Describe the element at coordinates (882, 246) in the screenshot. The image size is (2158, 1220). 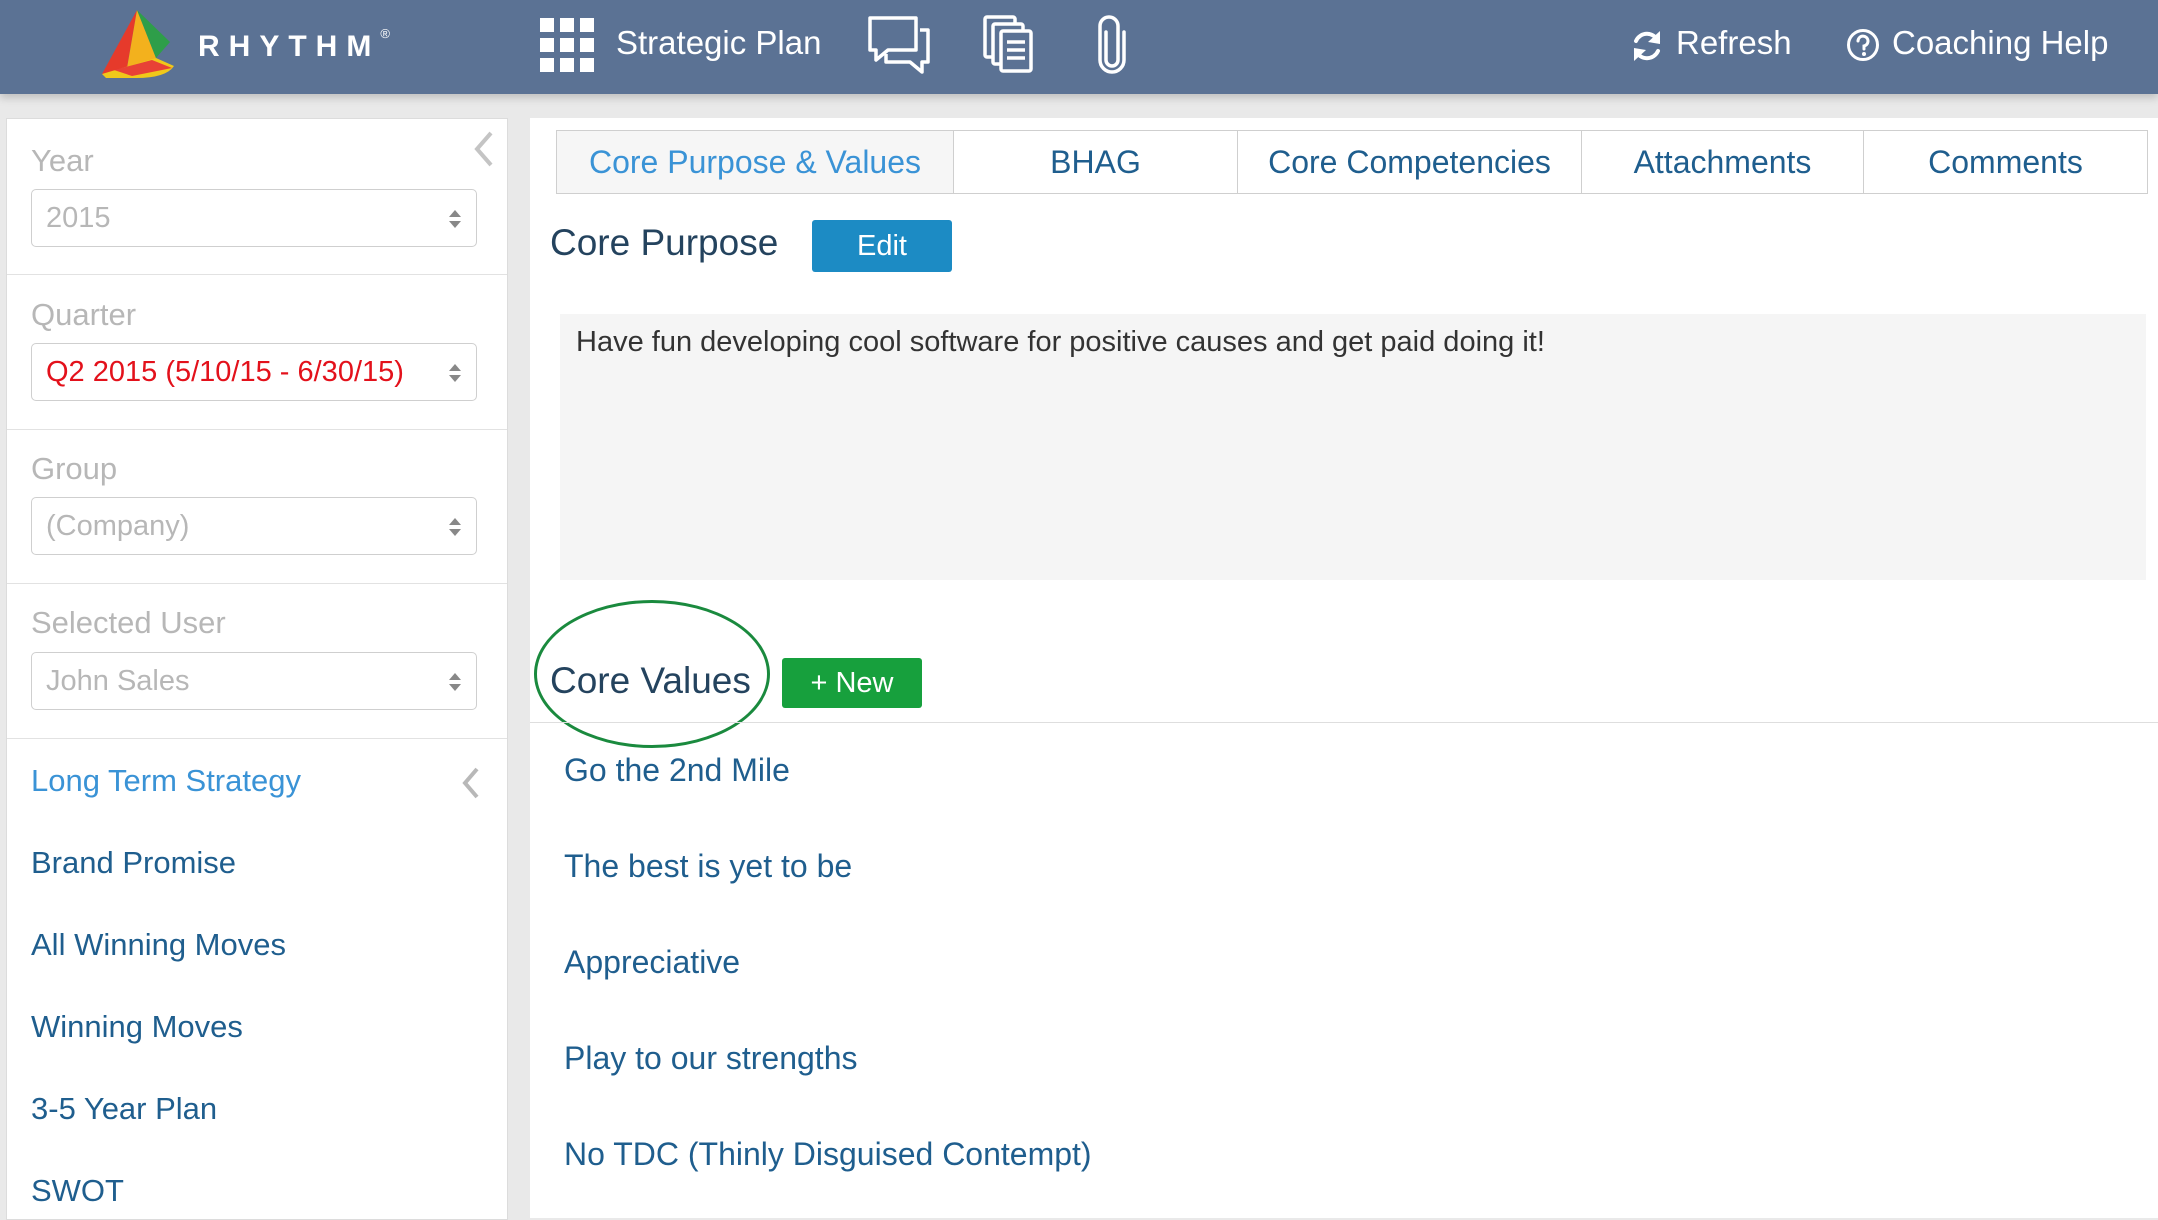
I see `edit-button: Edit` at that location.